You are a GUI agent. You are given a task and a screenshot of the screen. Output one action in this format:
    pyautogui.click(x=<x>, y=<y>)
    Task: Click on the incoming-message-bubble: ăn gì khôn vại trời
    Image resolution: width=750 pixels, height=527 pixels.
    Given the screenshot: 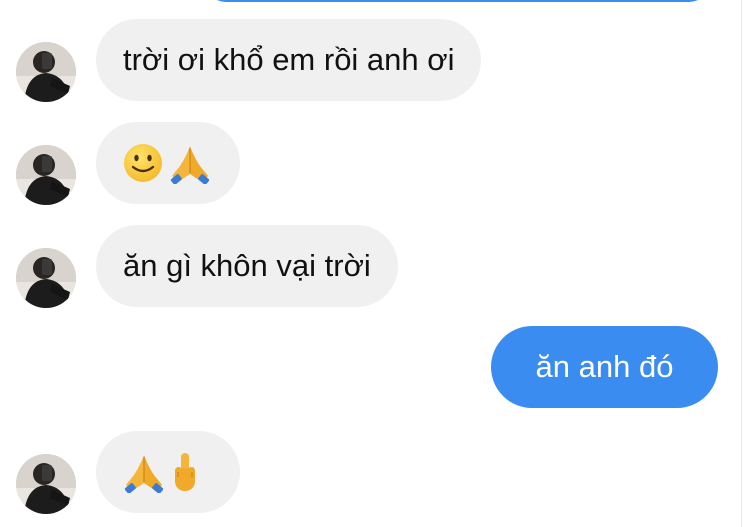 What is the action you would take?
    pyautogui.click(x=247, y=266)
    